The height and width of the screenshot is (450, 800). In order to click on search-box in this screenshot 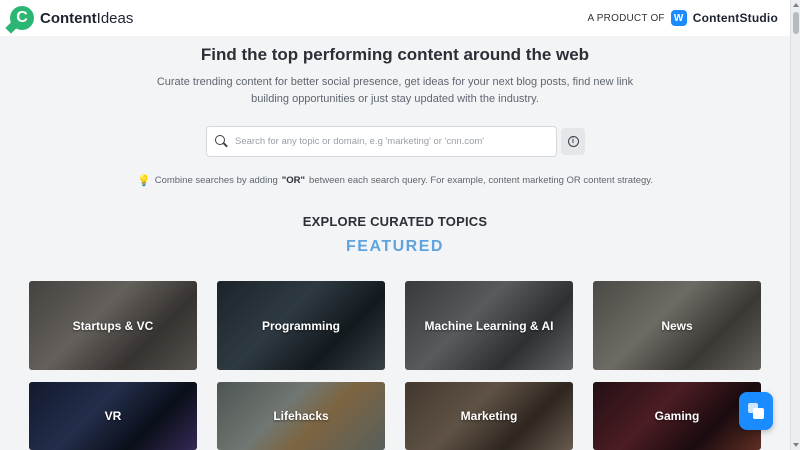, I will do `click(381, 141)`.